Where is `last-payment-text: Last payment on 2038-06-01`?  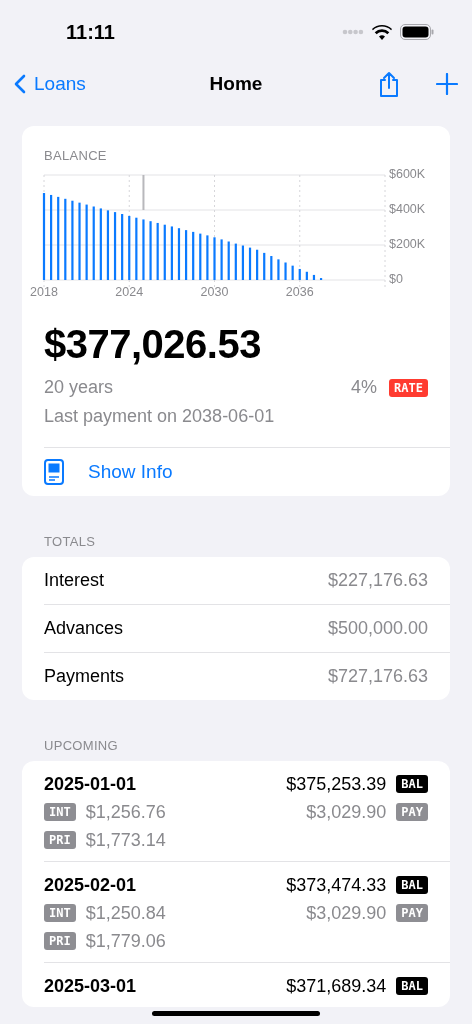
last-payment-text: Last payment on 2038-06-01 is located at coordinates (160, 416).